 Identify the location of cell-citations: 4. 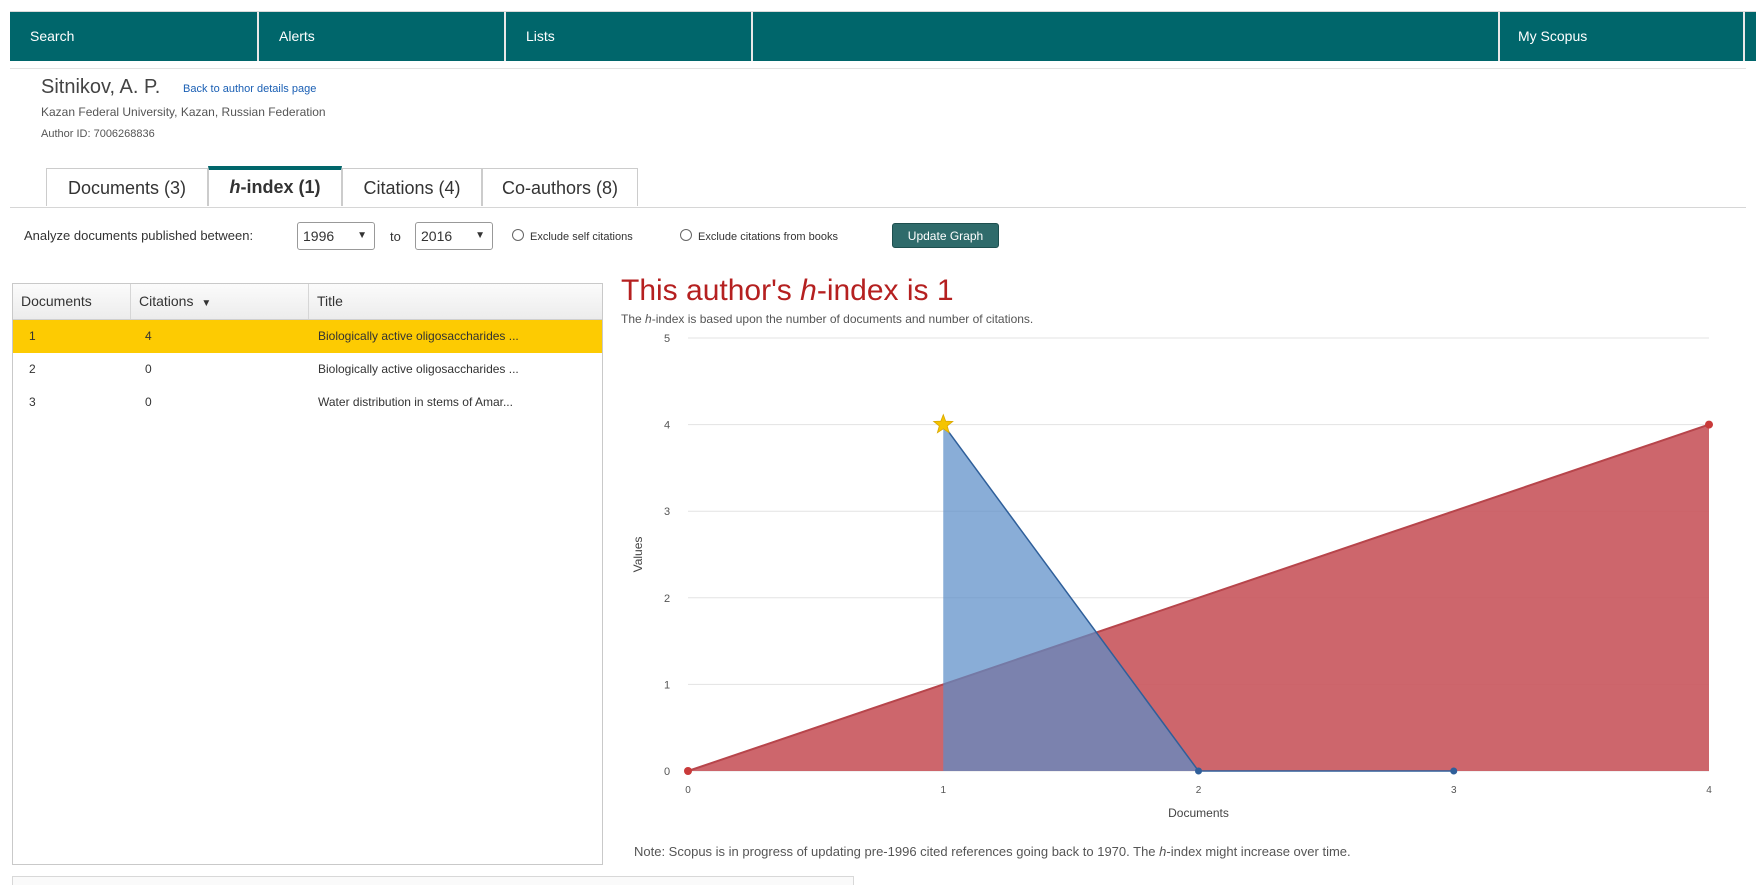
(148, 336).